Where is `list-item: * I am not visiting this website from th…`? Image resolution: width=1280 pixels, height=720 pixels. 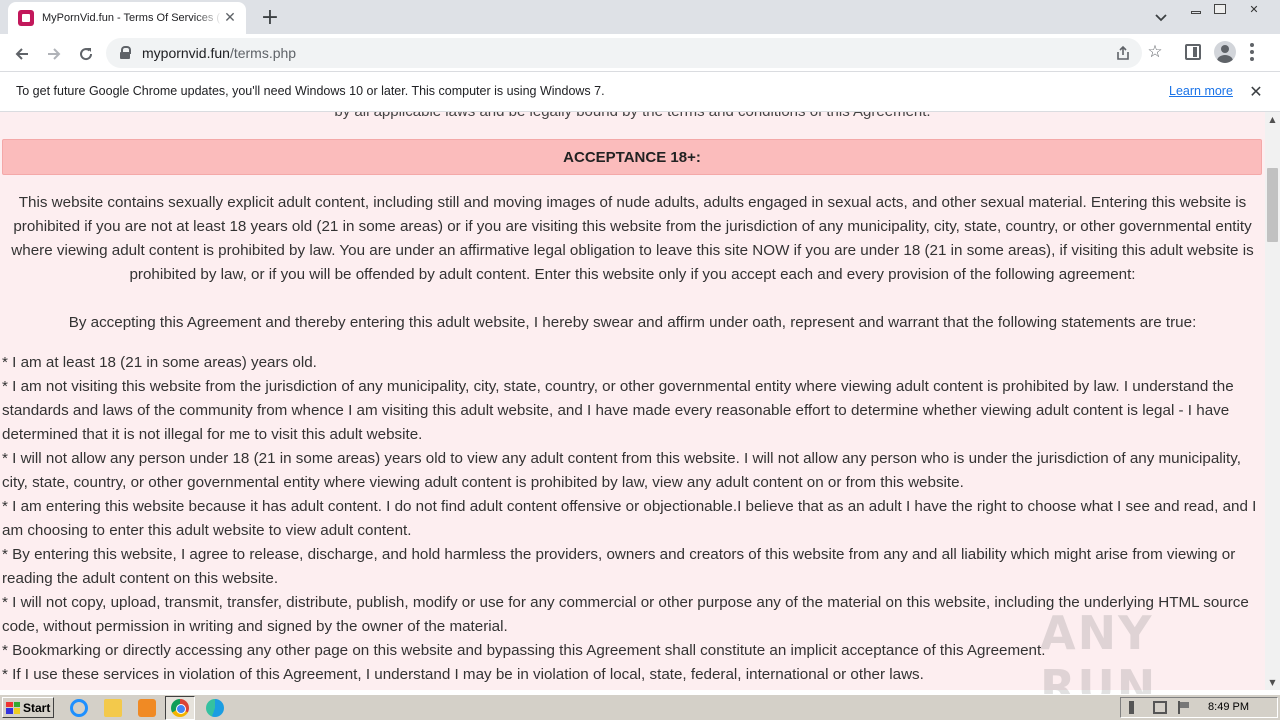 list-item: * I am not visiting this website from th… is located at coordinates (618, 410).